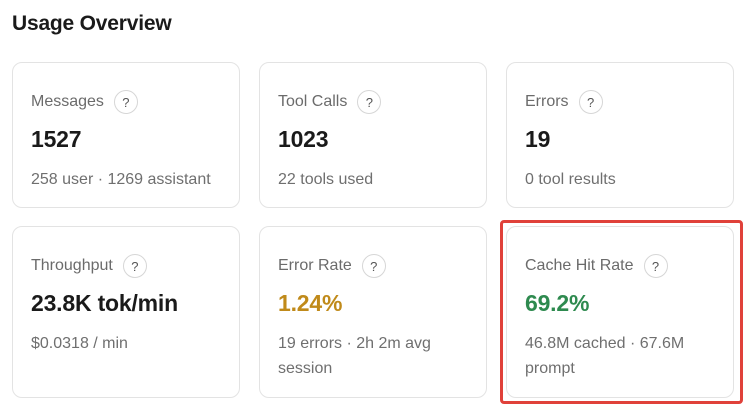 The image size is (748, 408). I want to click on messages-value: 1527, so click(56, 139).